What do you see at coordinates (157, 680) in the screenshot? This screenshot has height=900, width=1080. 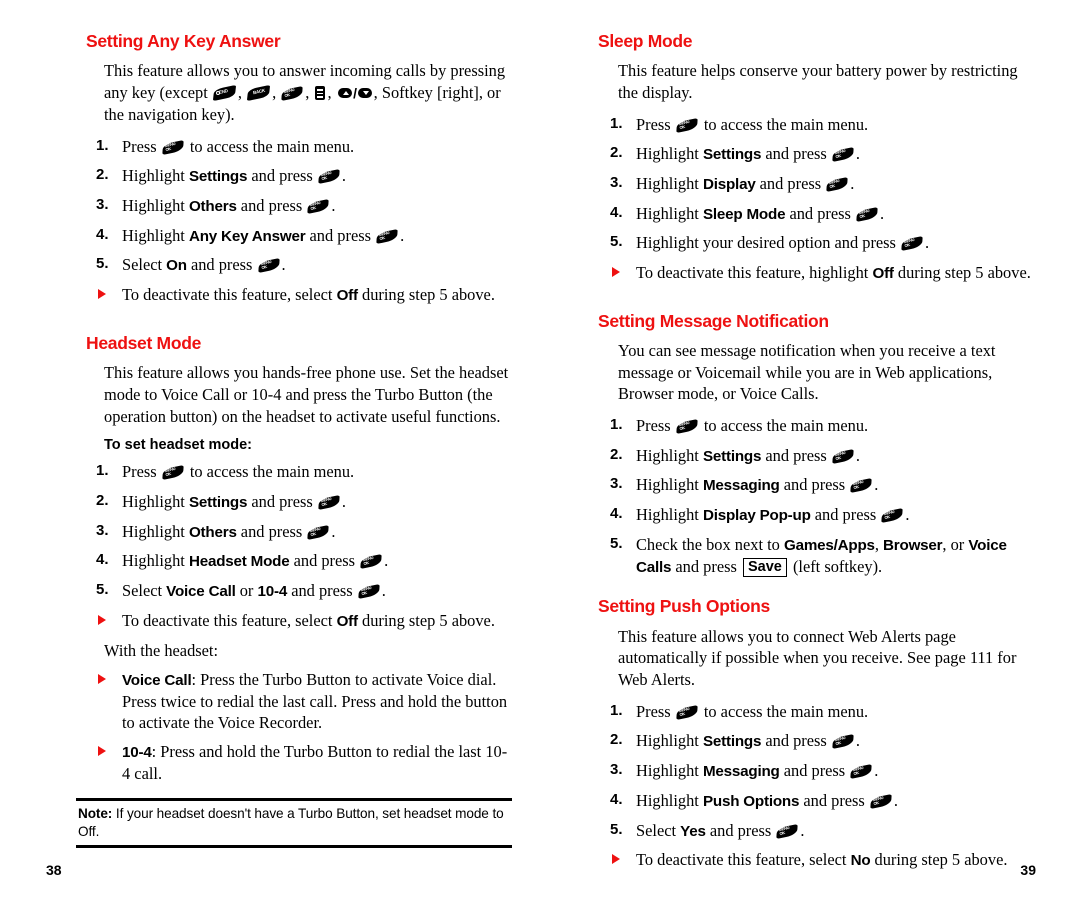 I see `ui-term: Voice Call` at bounding box center [157, 680].